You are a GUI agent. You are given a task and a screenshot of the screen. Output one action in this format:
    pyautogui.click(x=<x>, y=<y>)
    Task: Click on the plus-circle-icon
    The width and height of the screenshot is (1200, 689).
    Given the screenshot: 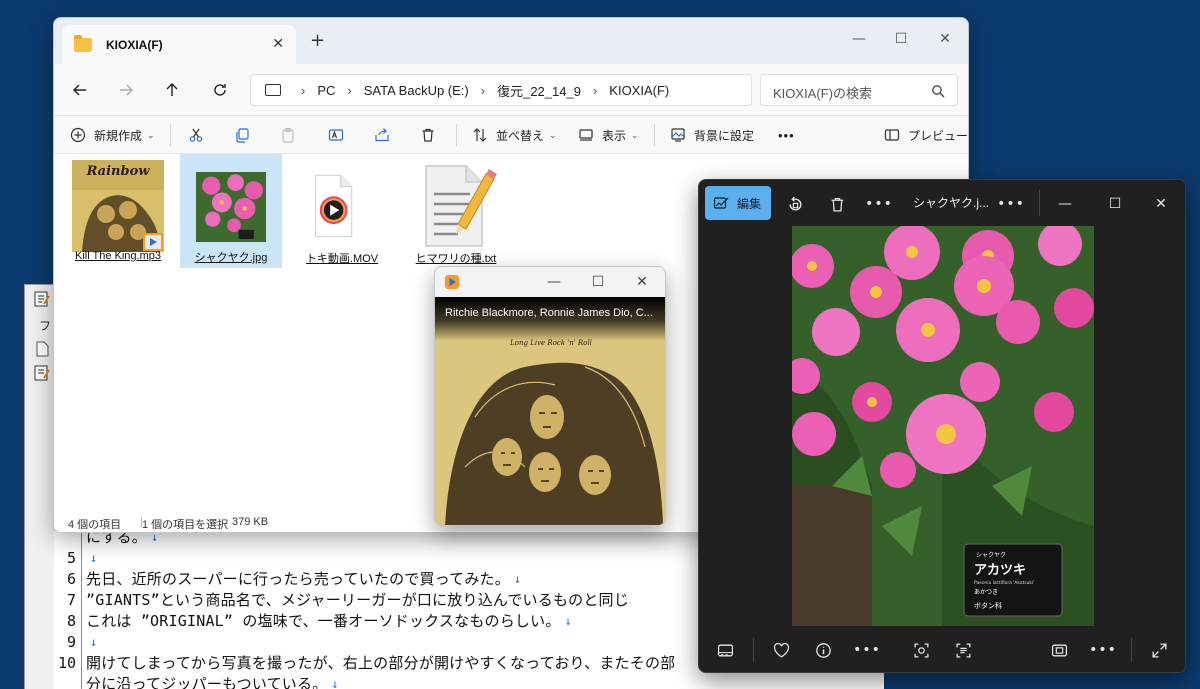 What is the action you would take?
    pyautogui.click(x=78, y=135)
    